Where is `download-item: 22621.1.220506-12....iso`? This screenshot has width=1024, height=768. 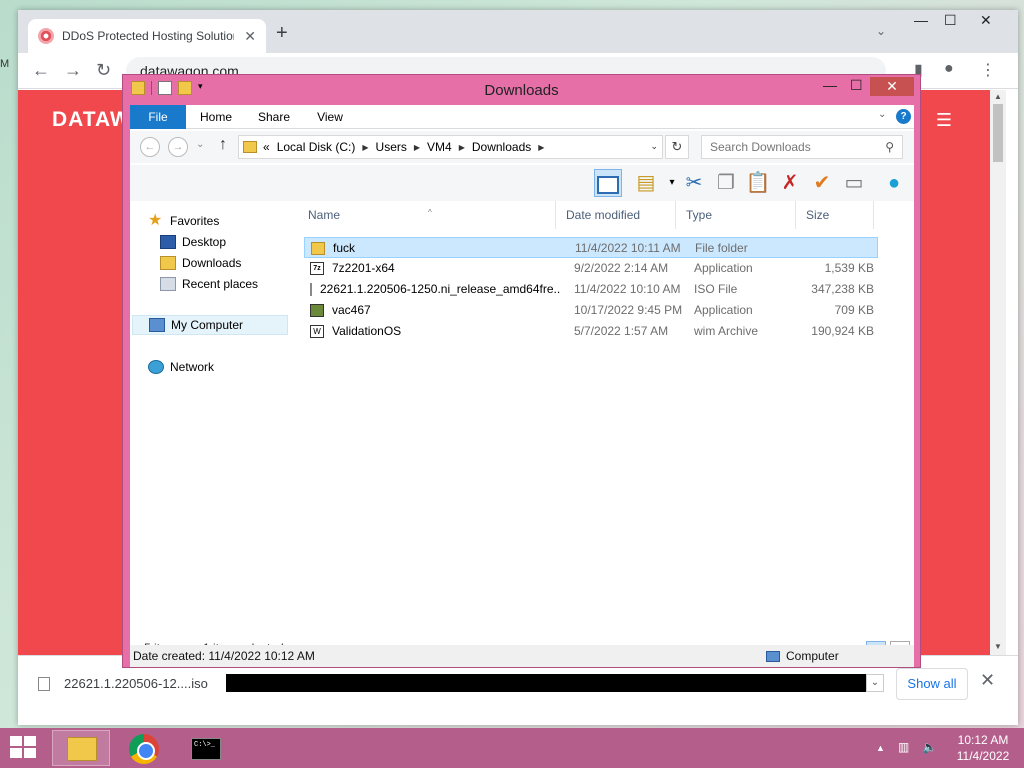 download-item: 22621.1.220506-12....iso is located at coordinates (123, 683).